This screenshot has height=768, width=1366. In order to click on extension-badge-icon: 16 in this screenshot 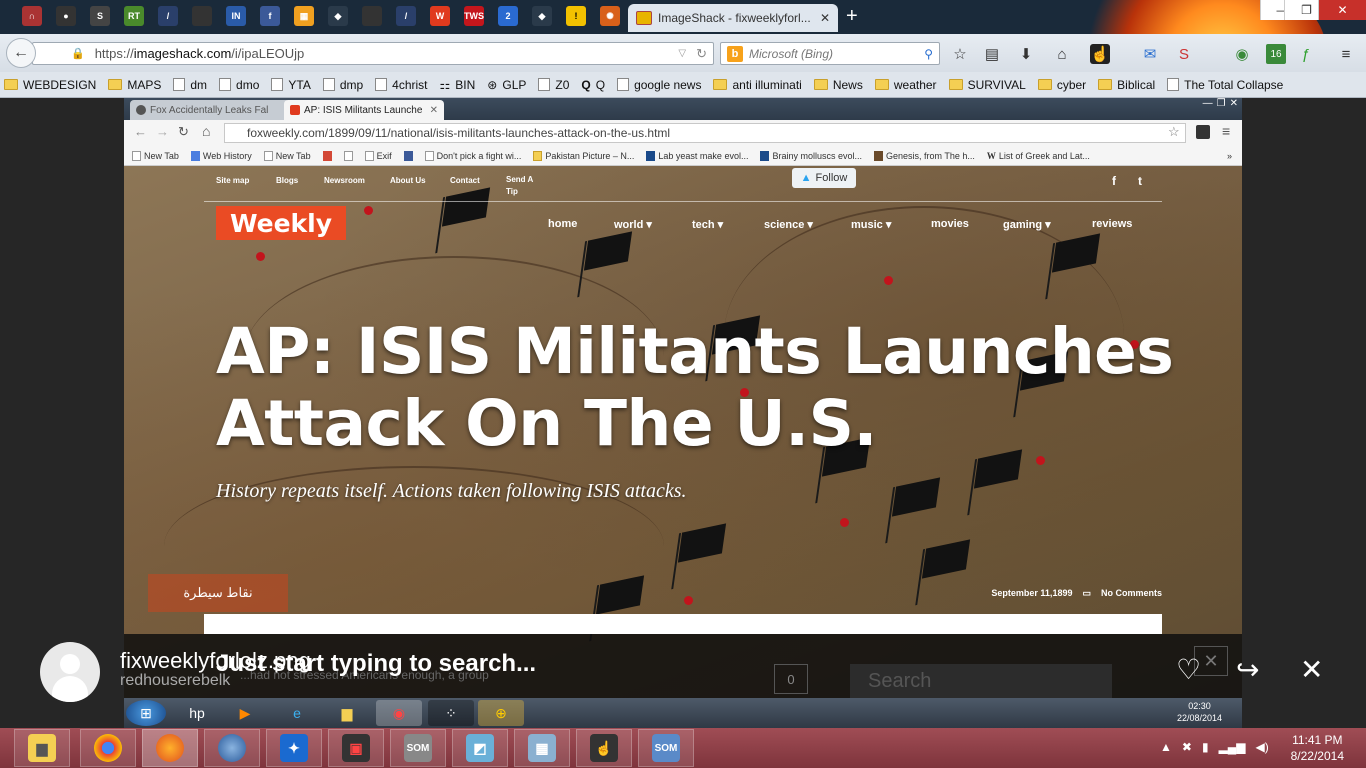, I will do `click(1276, 54)`.